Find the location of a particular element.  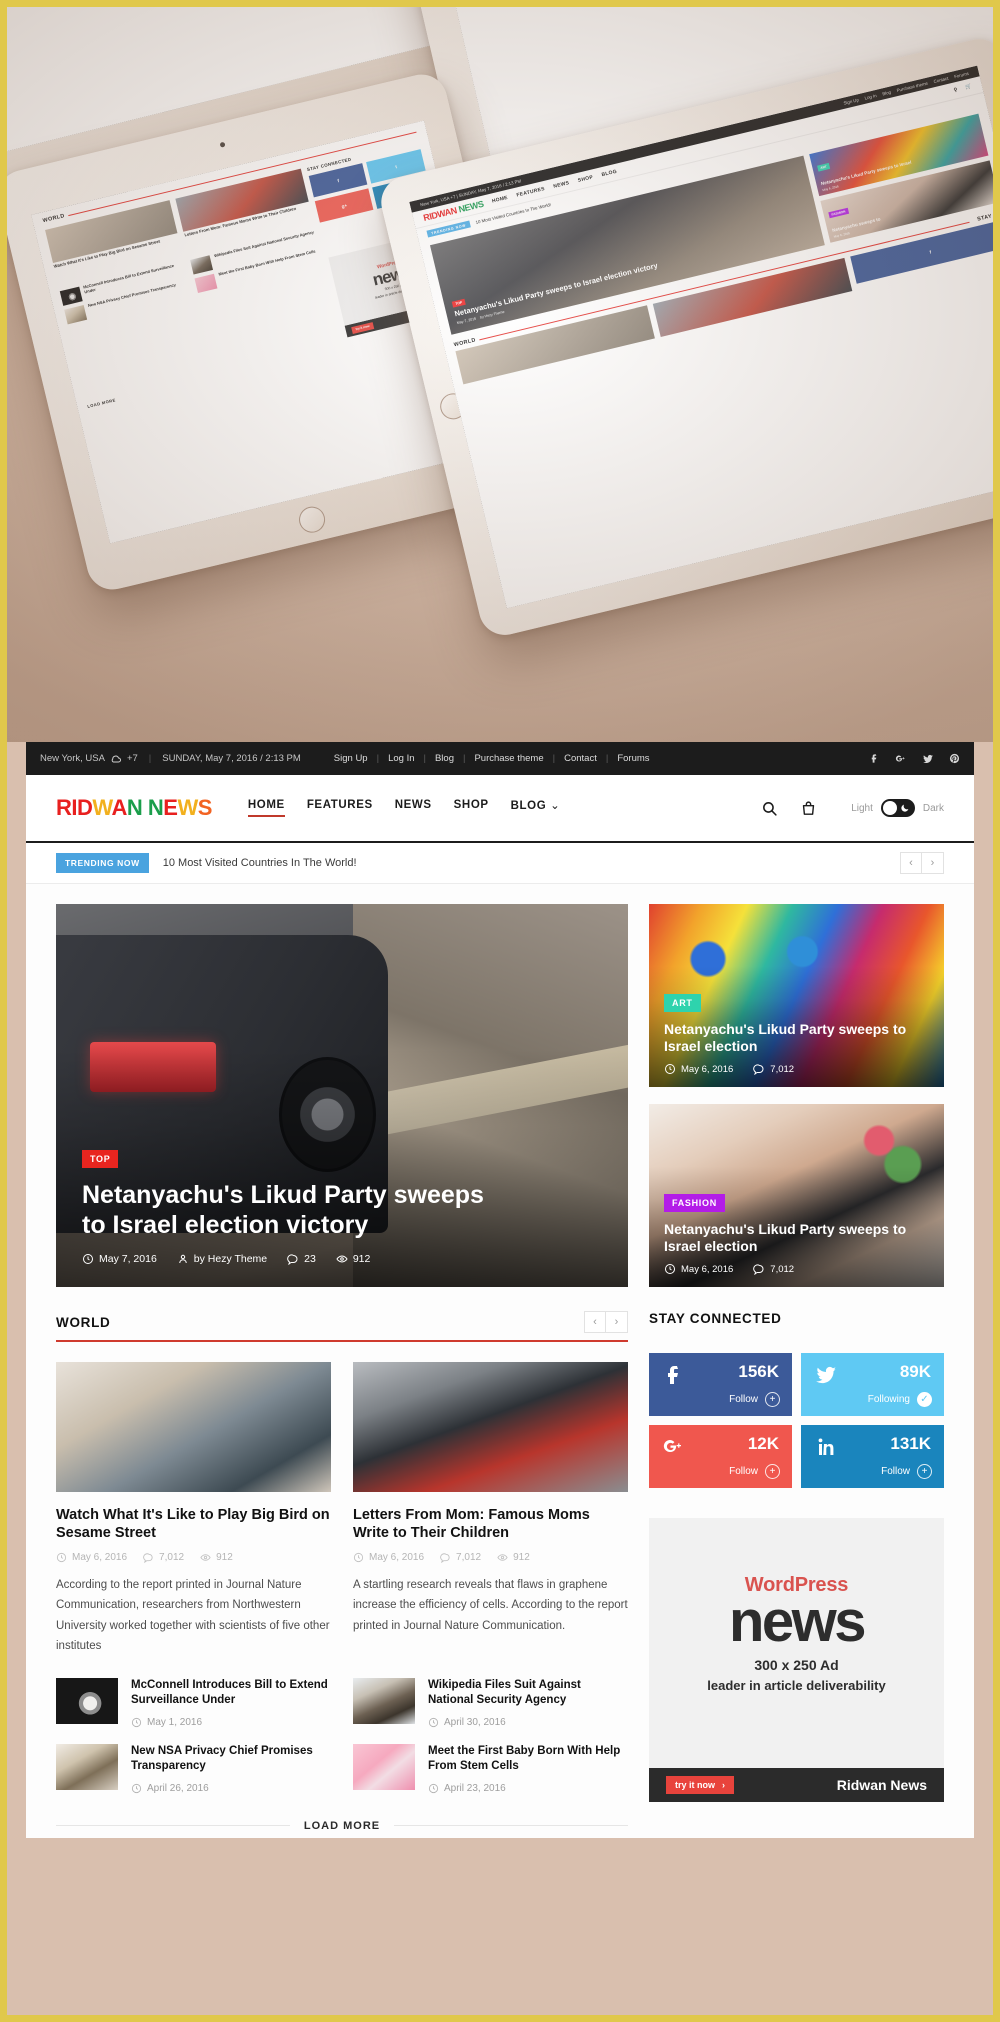

contact-link: Contact is located at coordinates (580, 758).